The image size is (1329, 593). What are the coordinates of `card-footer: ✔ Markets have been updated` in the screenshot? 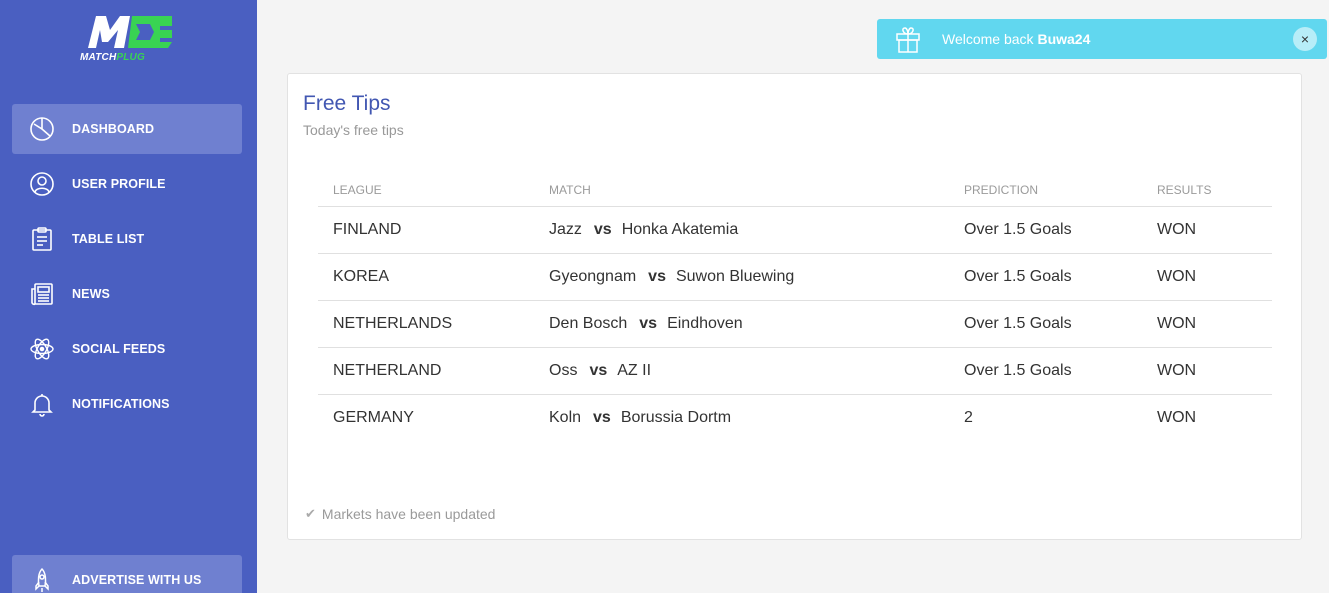 It's located at (400, 514).